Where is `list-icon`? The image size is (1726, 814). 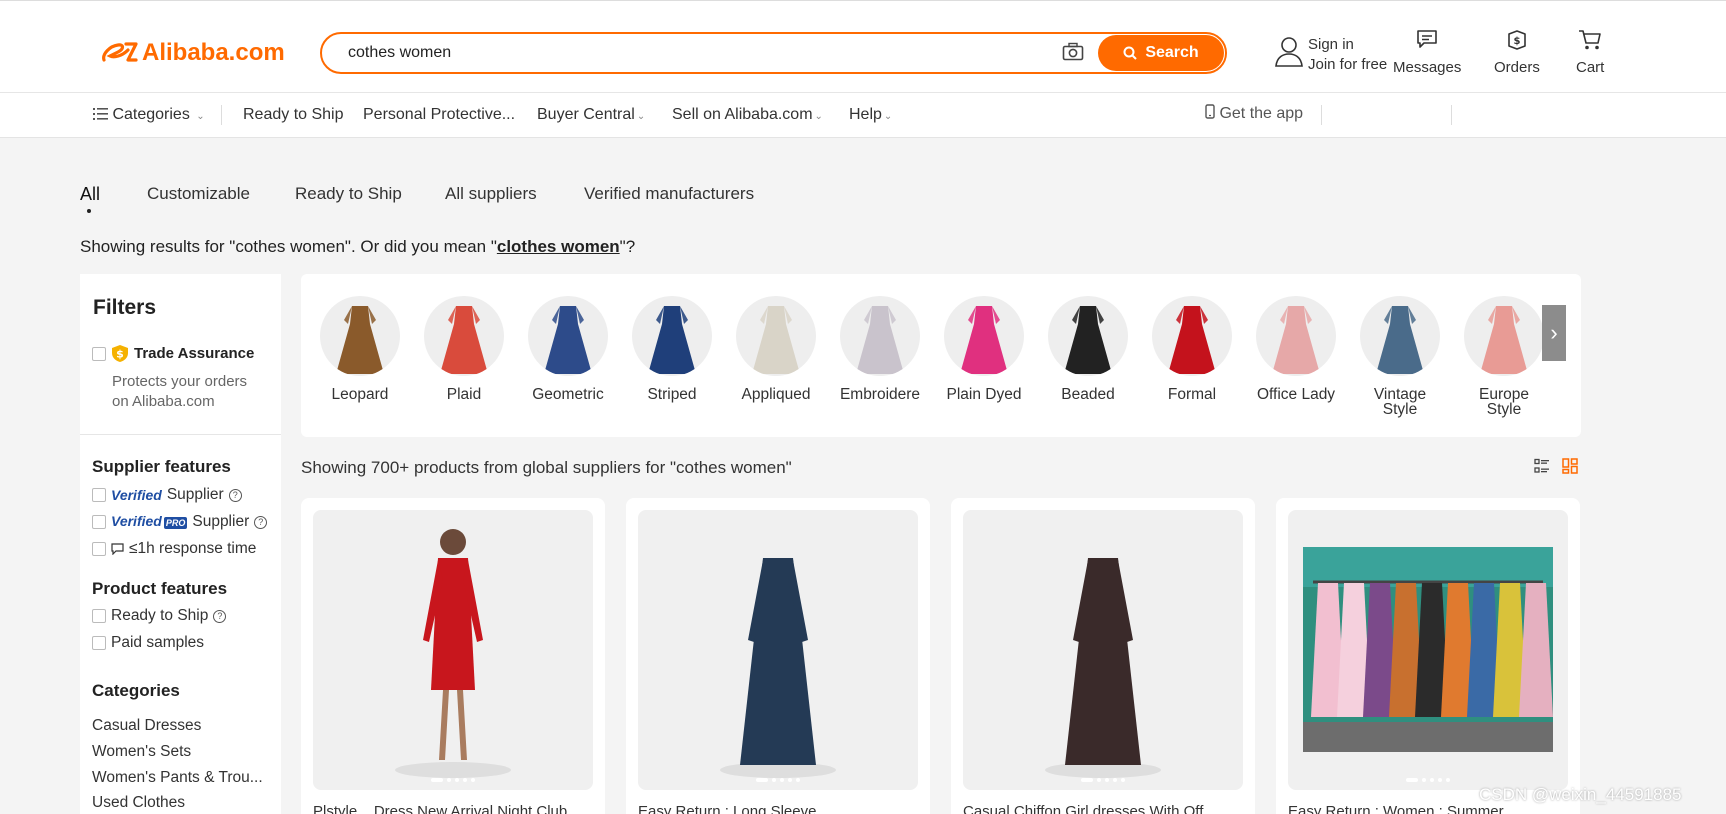
list-icon is located at coordinates (100, 114).